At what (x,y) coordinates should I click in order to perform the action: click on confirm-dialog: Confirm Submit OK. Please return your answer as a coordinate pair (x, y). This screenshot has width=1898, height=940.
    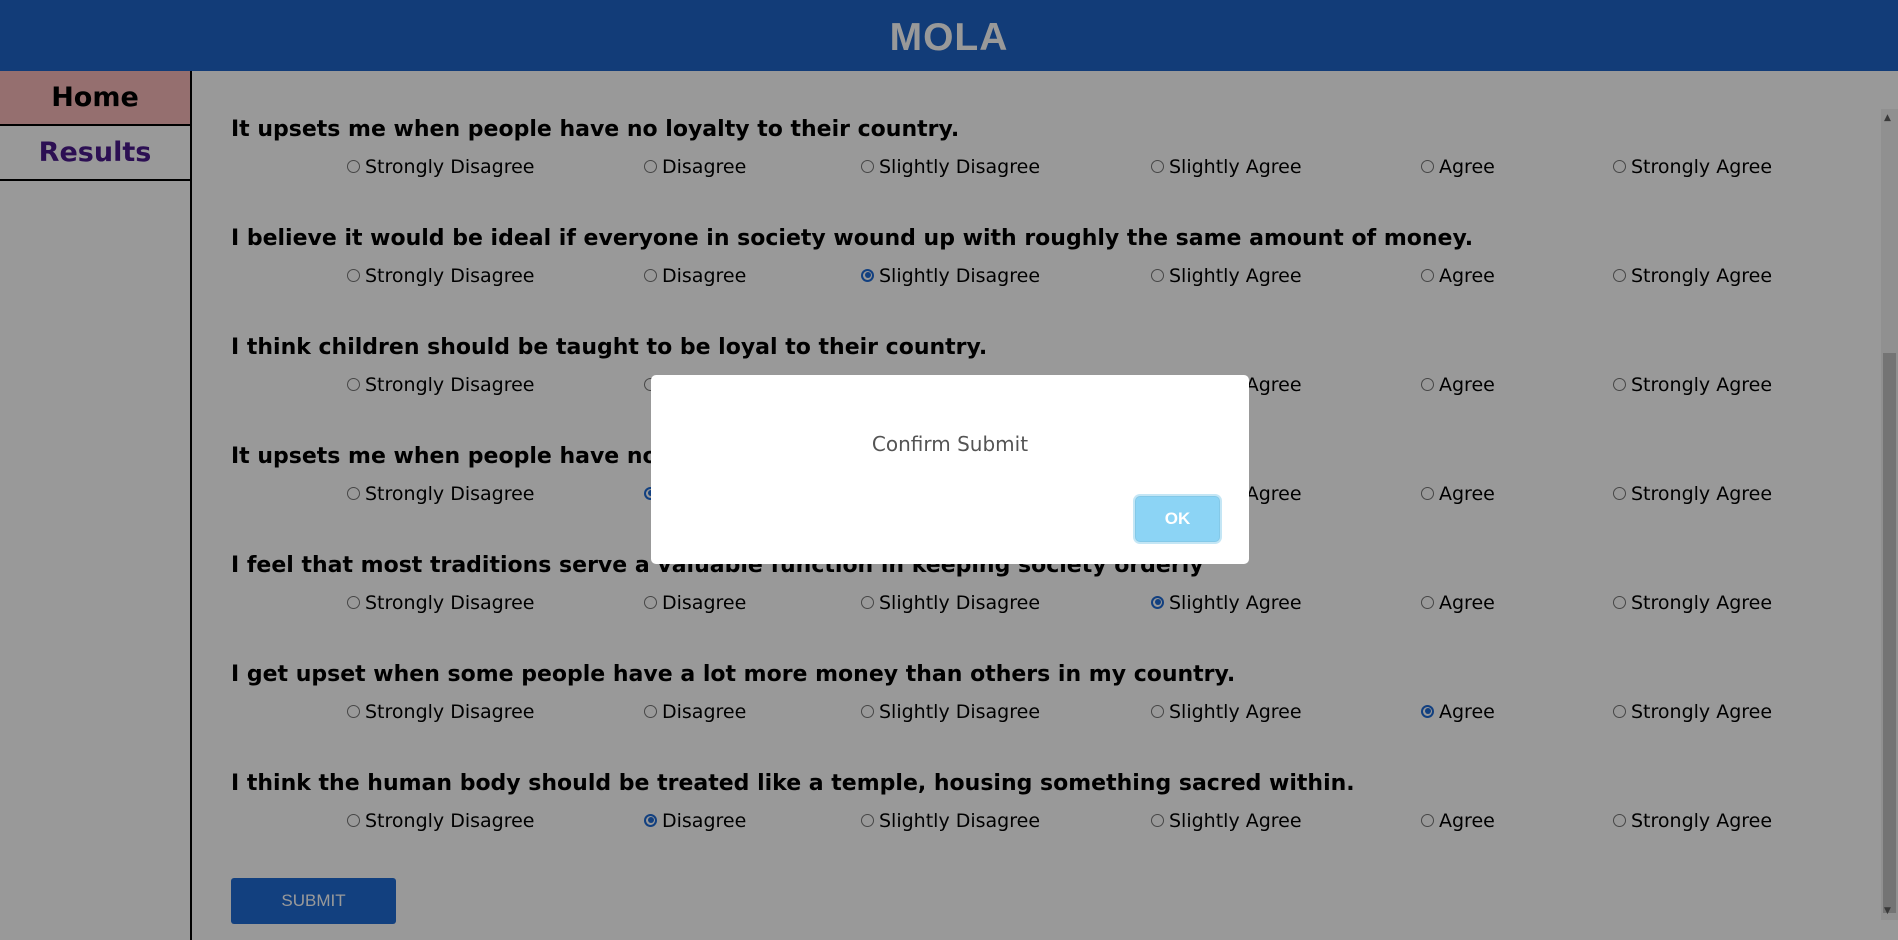
    Looking at the image, I should click on (950, 469).